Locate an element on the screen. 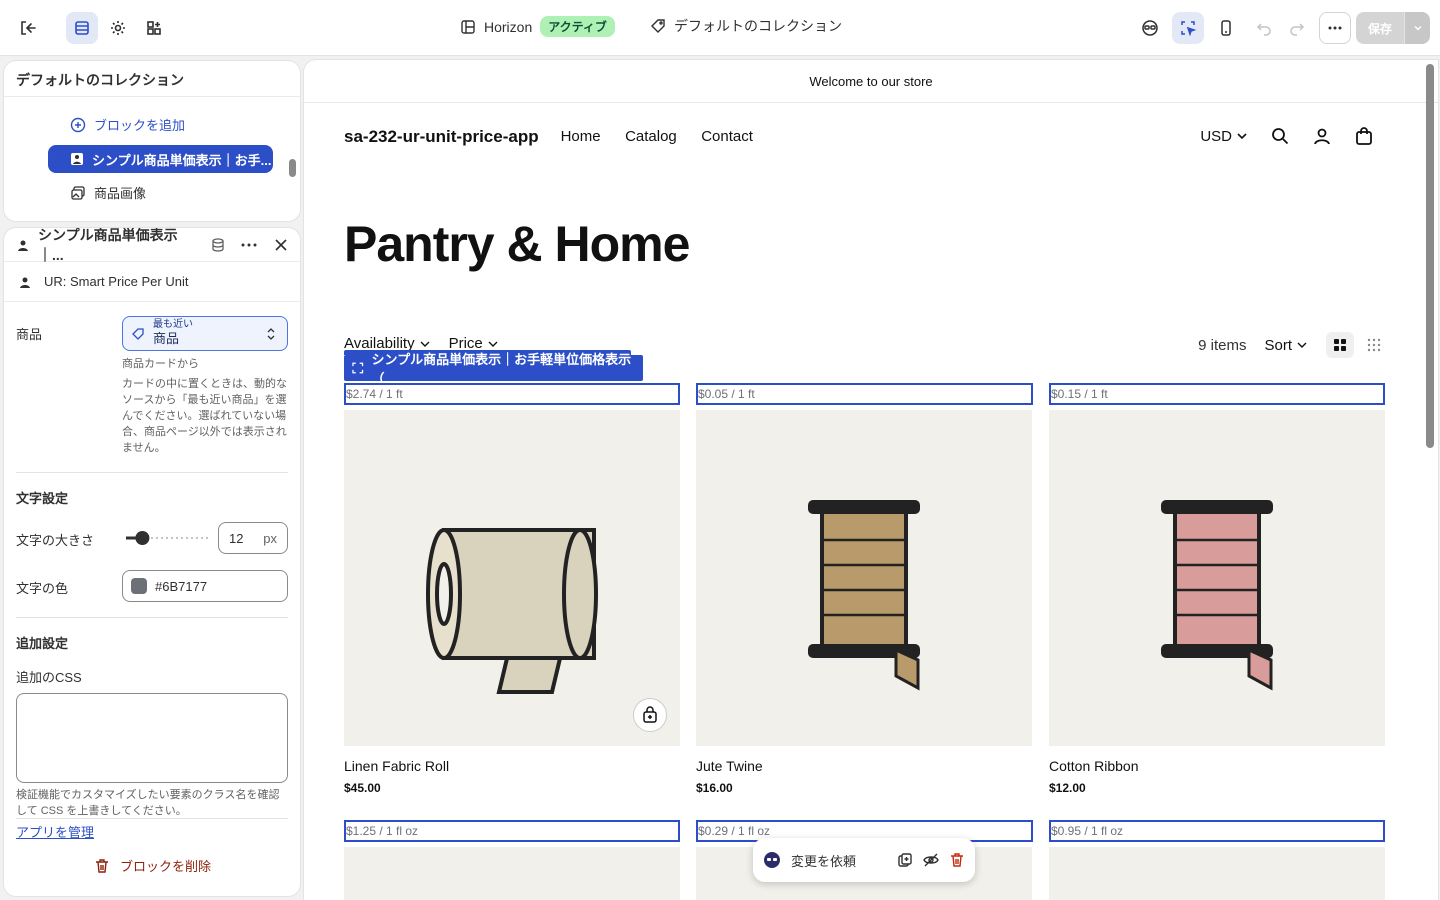 This screenshot has width=1440, height=900. font-size-slider is located at coordinates (166, 538).